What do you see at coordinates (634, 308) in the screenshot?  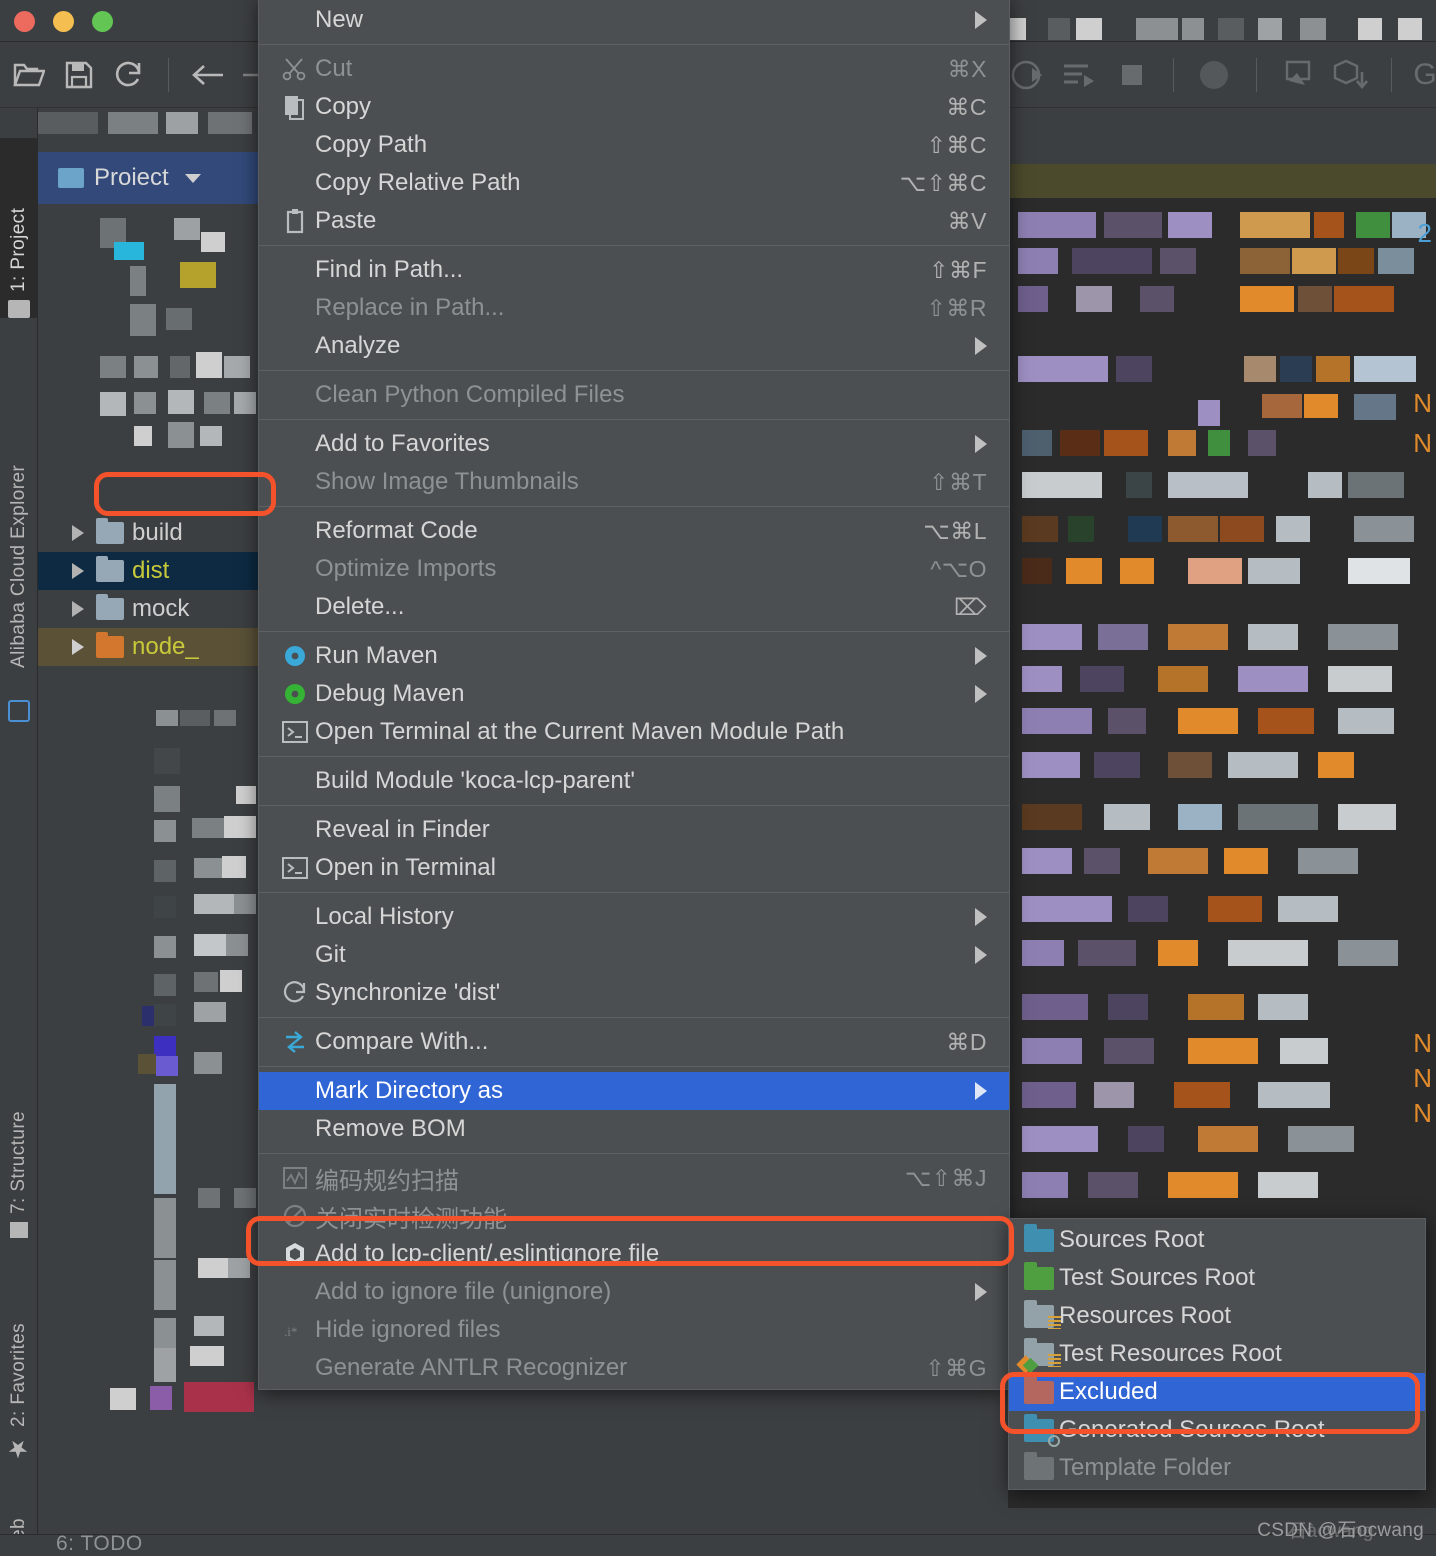 I see `menu-item-replace-in-path: Replace in Path... ⇧⌘R` at bounding box center [634, 308].